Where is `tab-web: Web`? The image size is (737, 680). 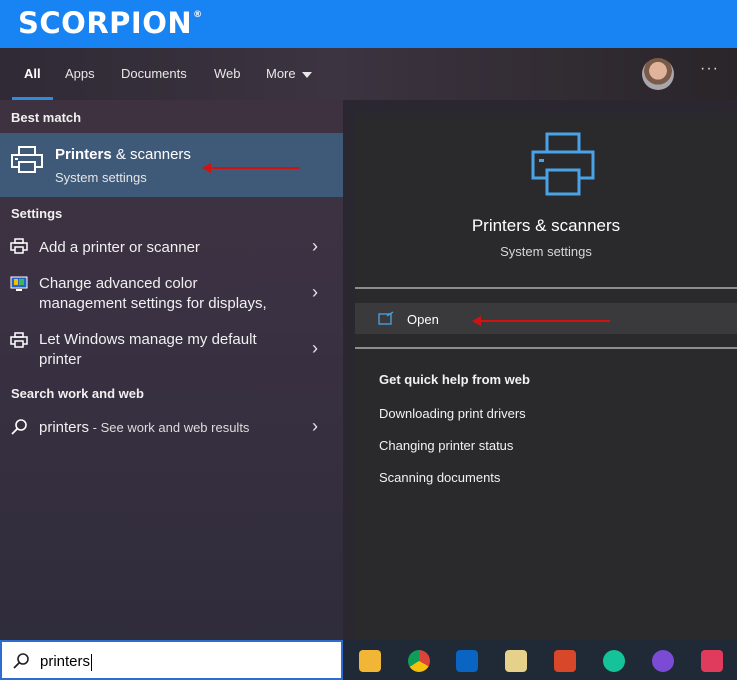
tab-web: Web is located at coordinates (227, 74).